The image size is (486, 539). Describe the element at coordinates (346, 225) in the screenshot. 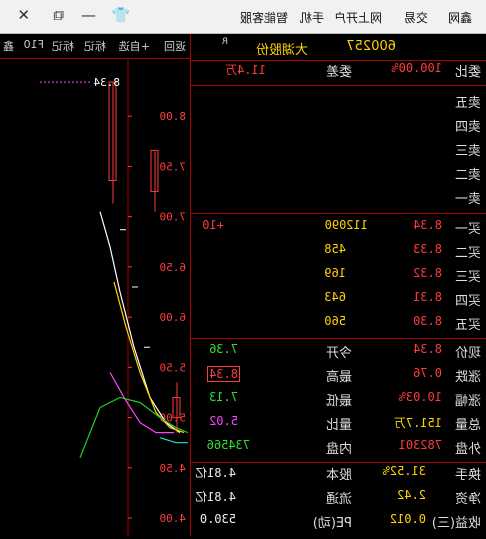

I see `buy-volume: 112090` at that location.